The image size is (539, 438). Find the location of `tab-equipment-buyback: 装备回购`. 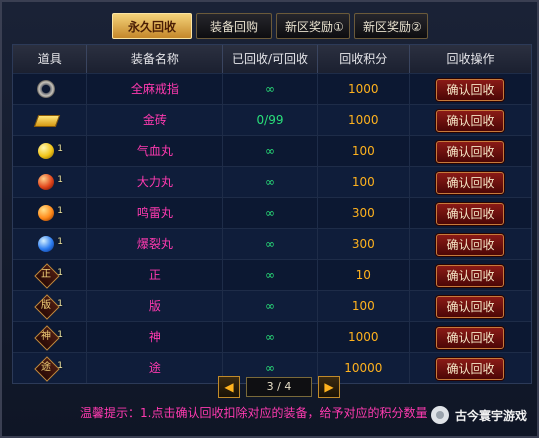

tab-equipment-buyback: 装备回购 is located at coordinates (234, 26).